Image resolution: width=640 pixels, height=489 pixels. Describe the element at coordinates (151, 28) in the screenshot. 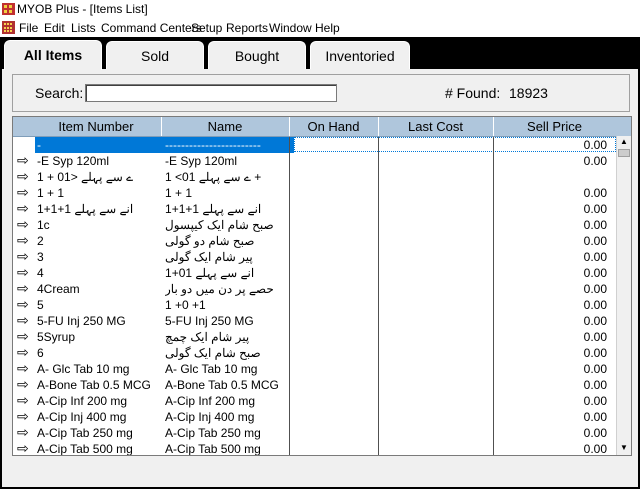

I see `menu-command-centers: Command Centers` at that location.